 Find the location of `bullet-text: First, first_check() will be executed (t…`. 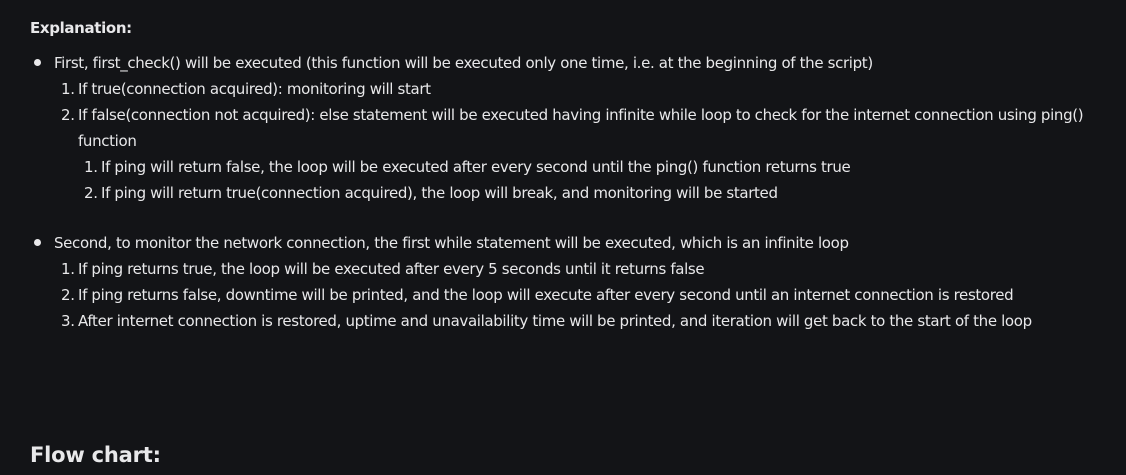

bullet-text: First, first_check() will be executed (t… is located at coordinates (463, 63).